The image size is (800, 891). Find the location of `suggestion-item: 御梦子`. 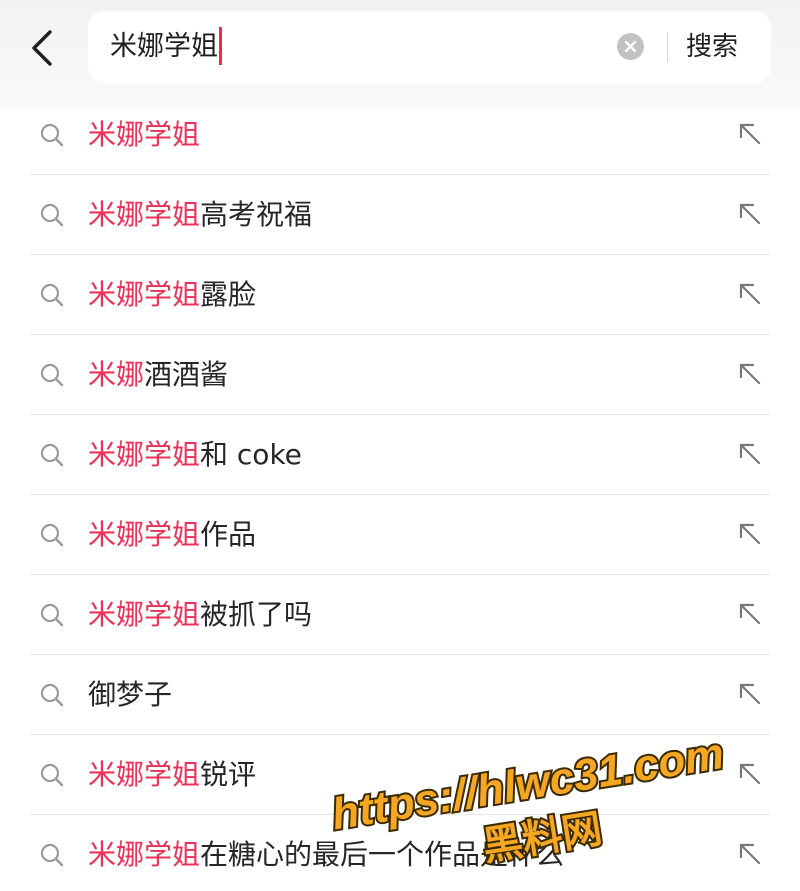

suggestion-item: 御梦子 is located at coordinates (400, 695).